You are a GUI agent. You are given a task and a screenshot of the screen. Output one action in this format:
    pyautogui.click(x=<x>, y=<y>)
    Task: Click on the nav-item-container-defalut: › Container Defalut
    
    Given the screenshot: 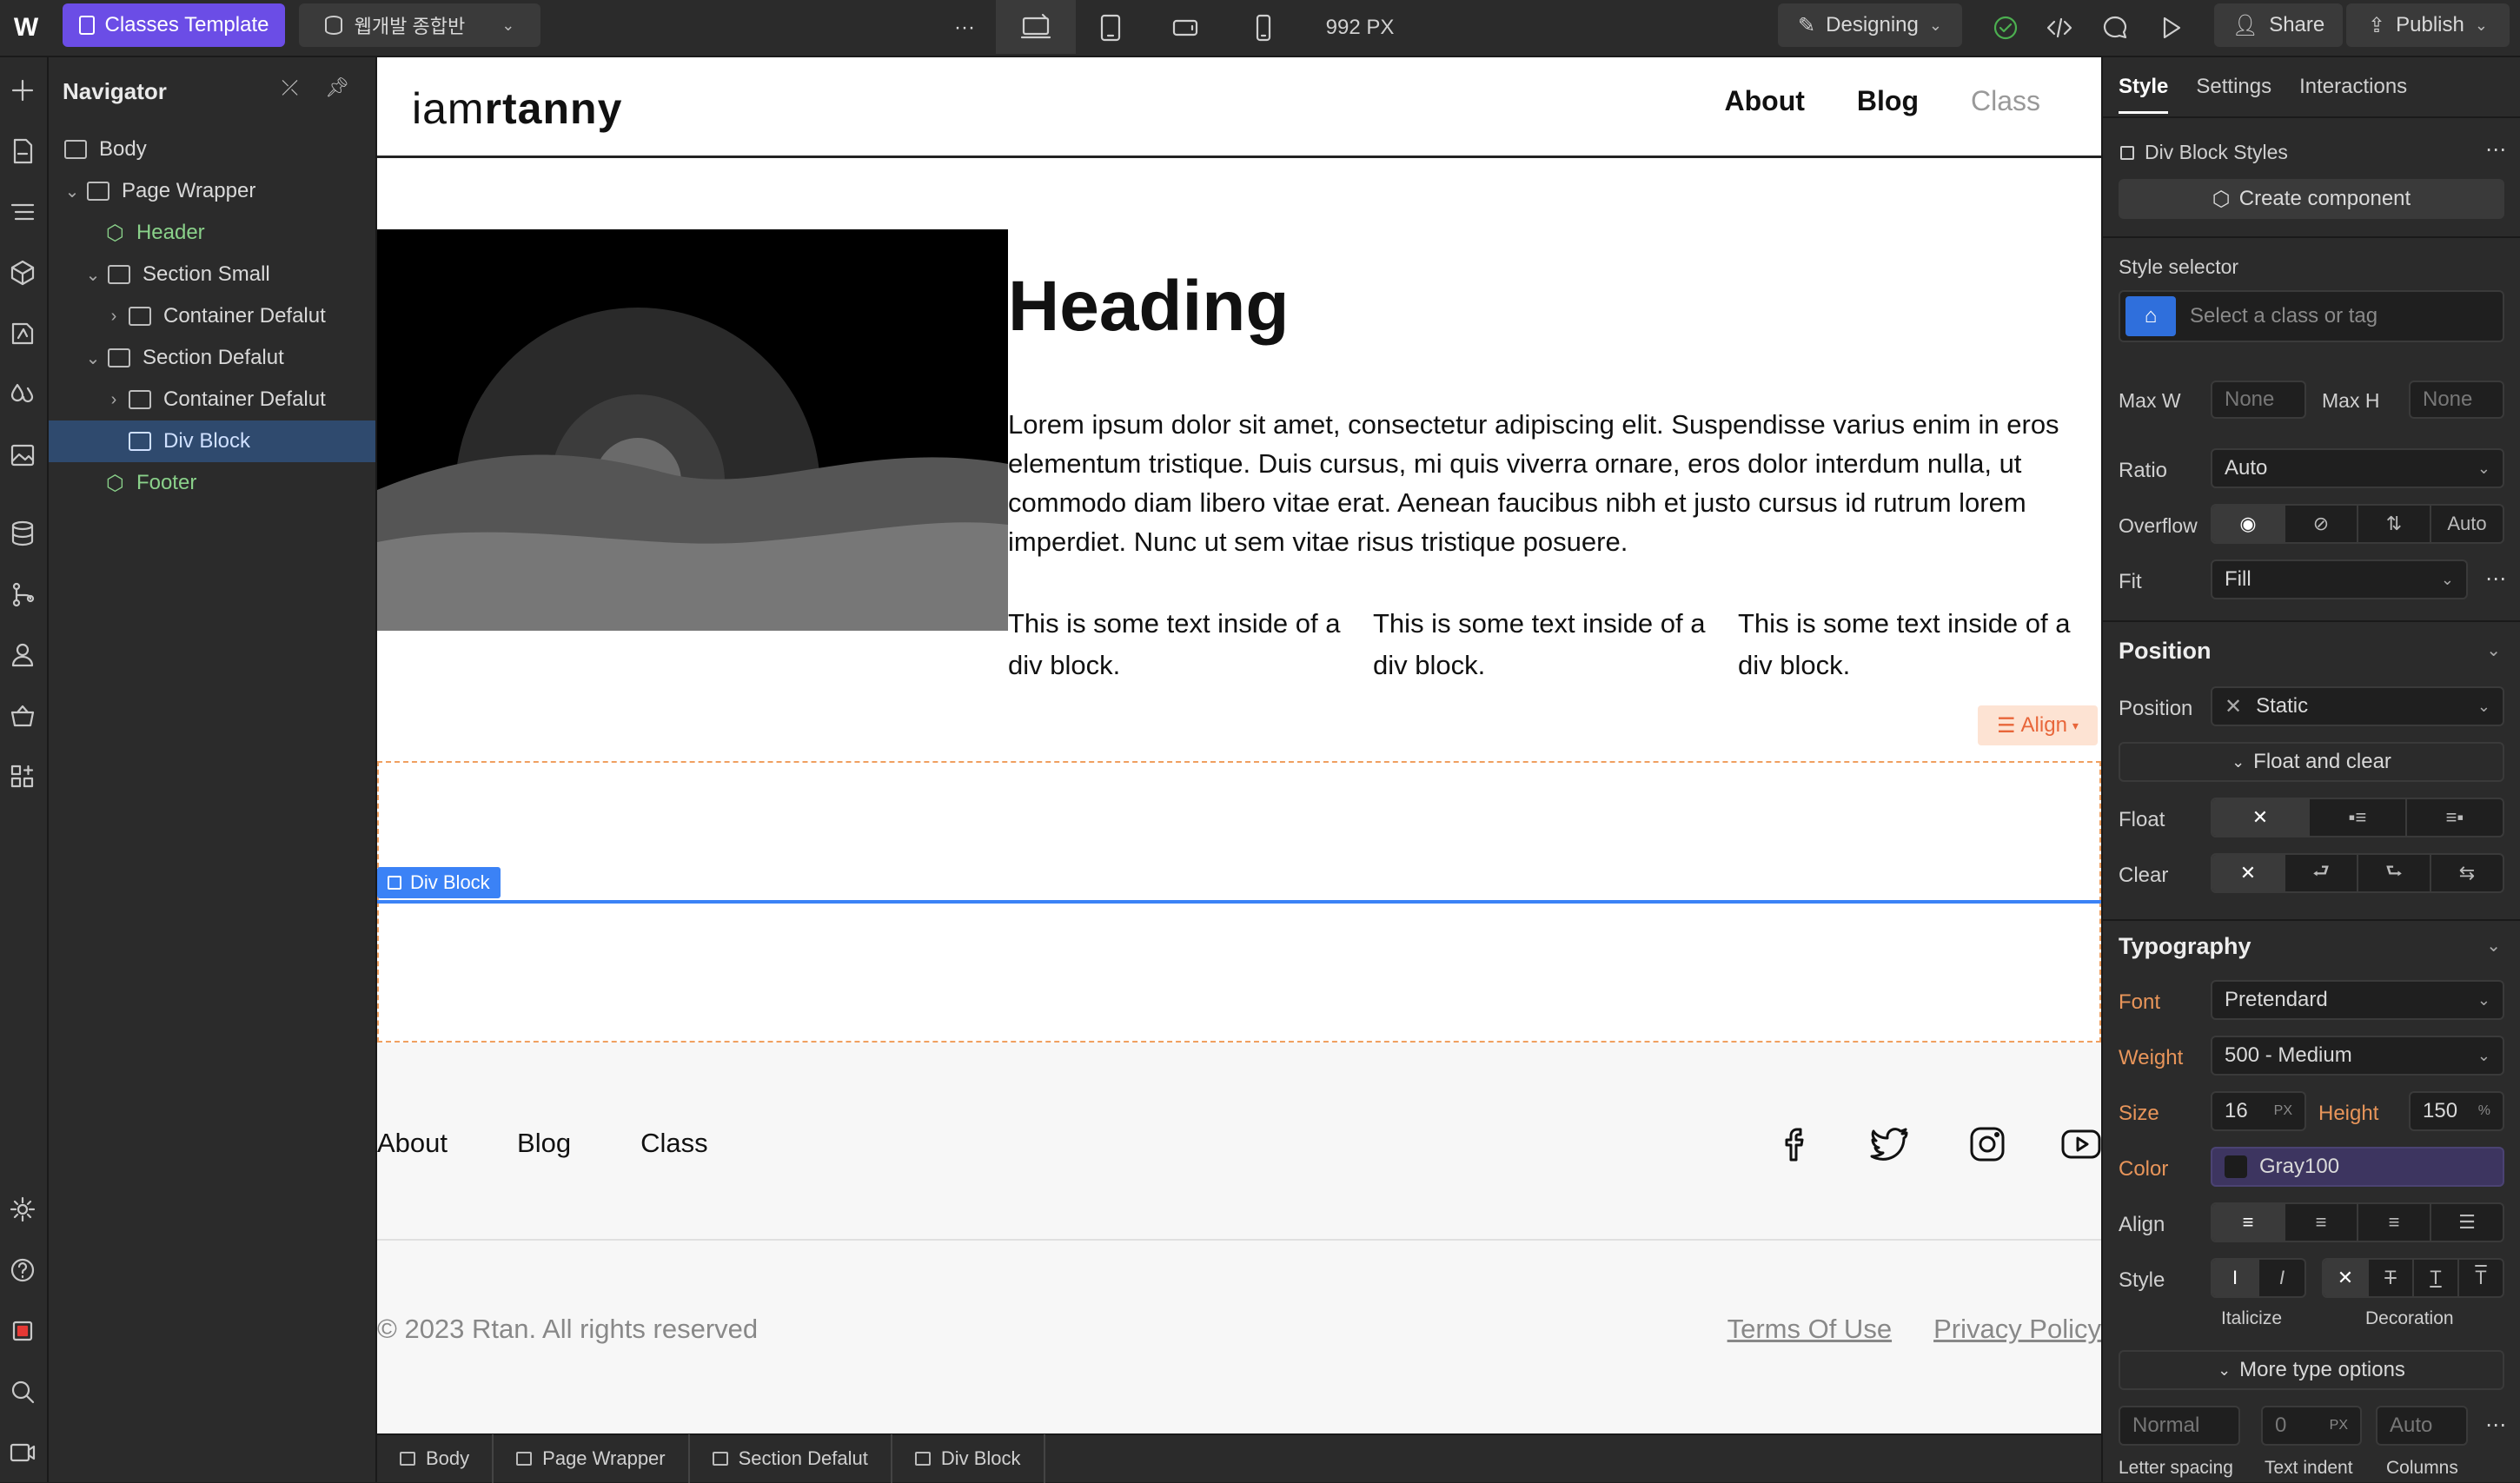 What is the action you would take?
    pyautogui.click(x=212, y=316)
    